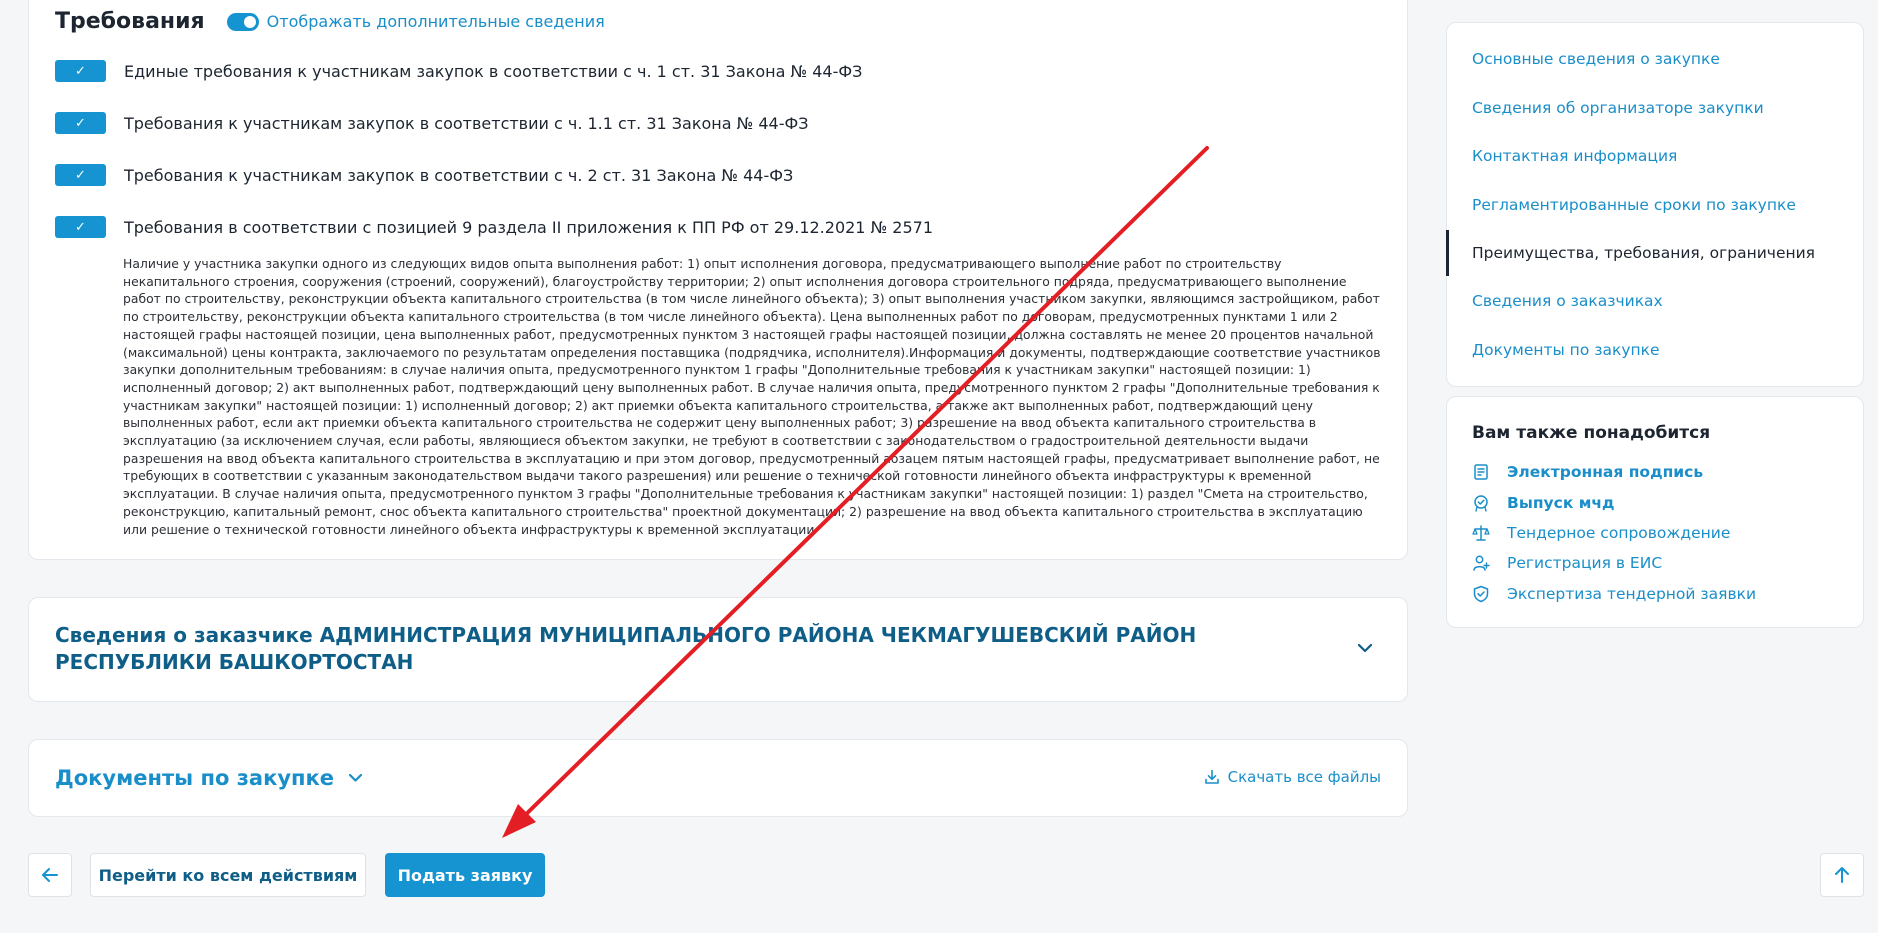 This screenshot has height=933, width=1878. I want to click on documents-title: Документы по закупке, so click(195, 778).